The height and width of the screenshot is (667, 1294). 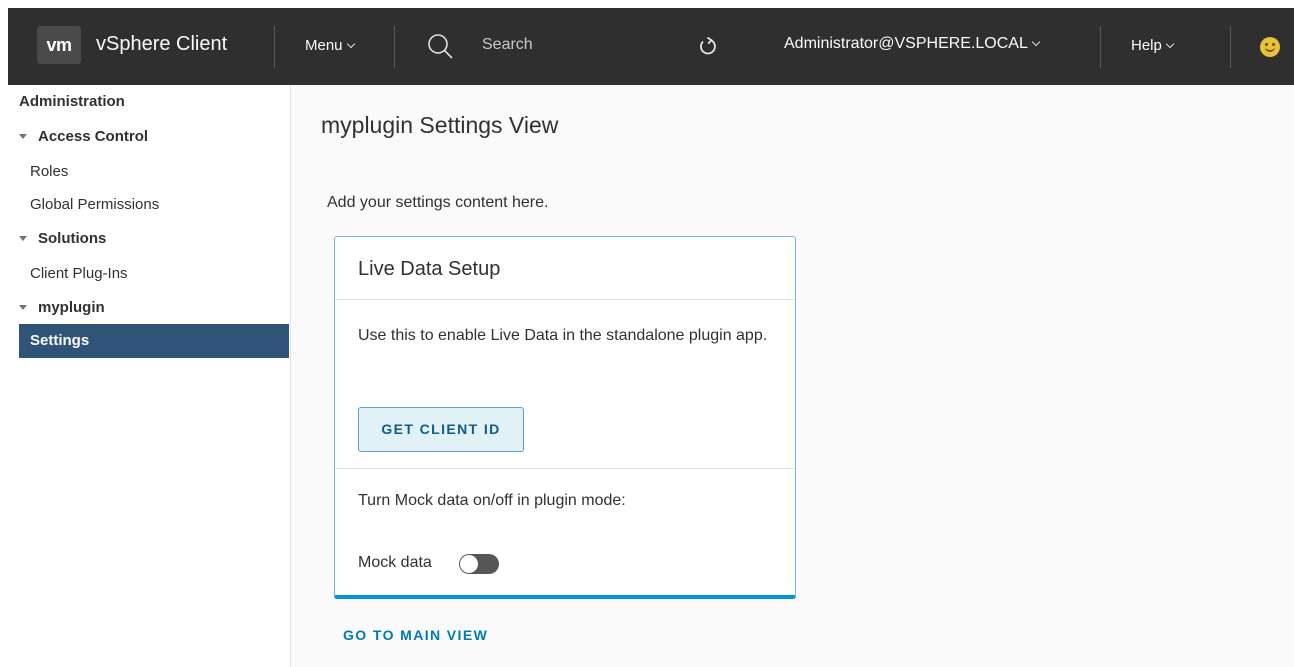 I want to click on card-title: Live Data Setup, so click(x=429, y=269).